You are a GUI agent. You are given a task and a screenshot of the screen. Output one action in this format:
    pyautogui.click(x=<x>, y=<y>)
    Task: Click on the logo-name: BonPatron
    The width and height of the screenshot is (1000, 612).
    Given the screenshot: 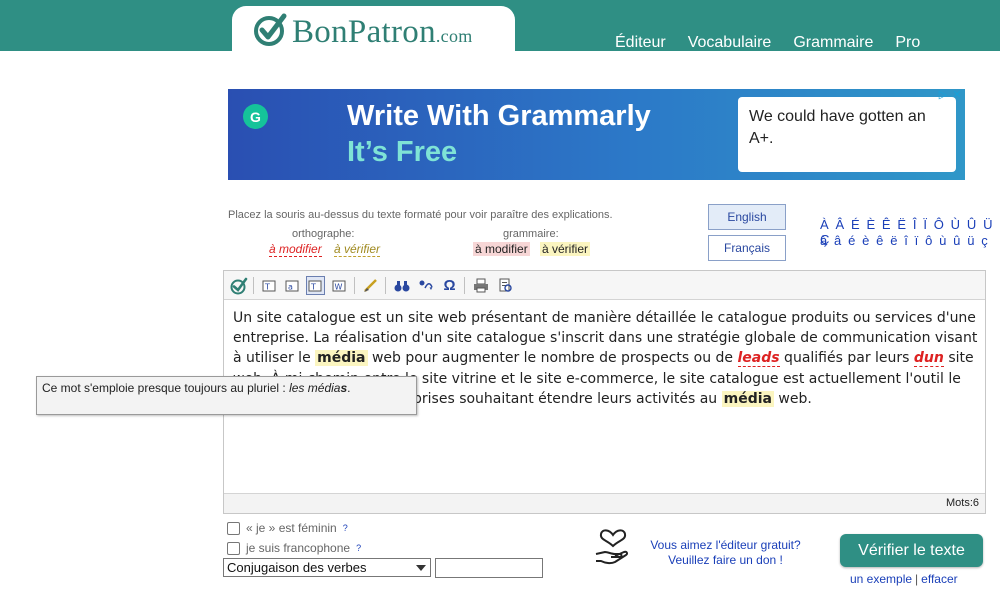 What is the action you would take?
    pyautogui.click(x=364, y=32)
    